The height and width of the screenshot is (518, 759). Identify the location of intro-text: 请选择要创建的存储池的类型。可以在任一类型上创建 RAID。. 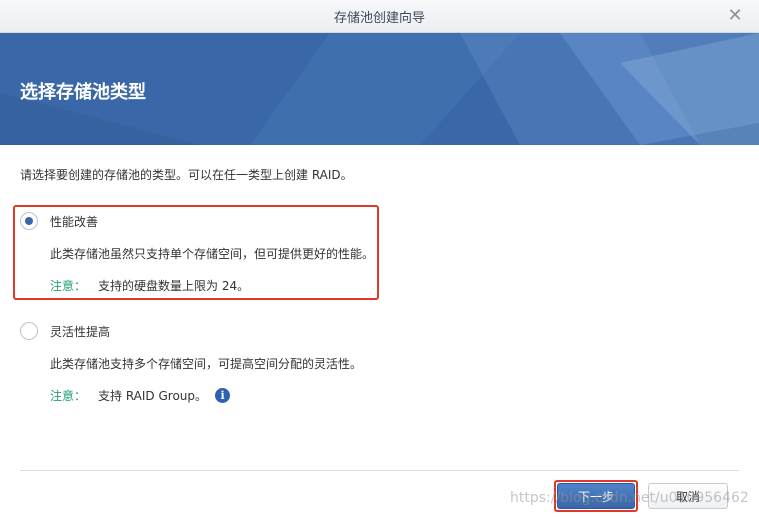
(186, 175).